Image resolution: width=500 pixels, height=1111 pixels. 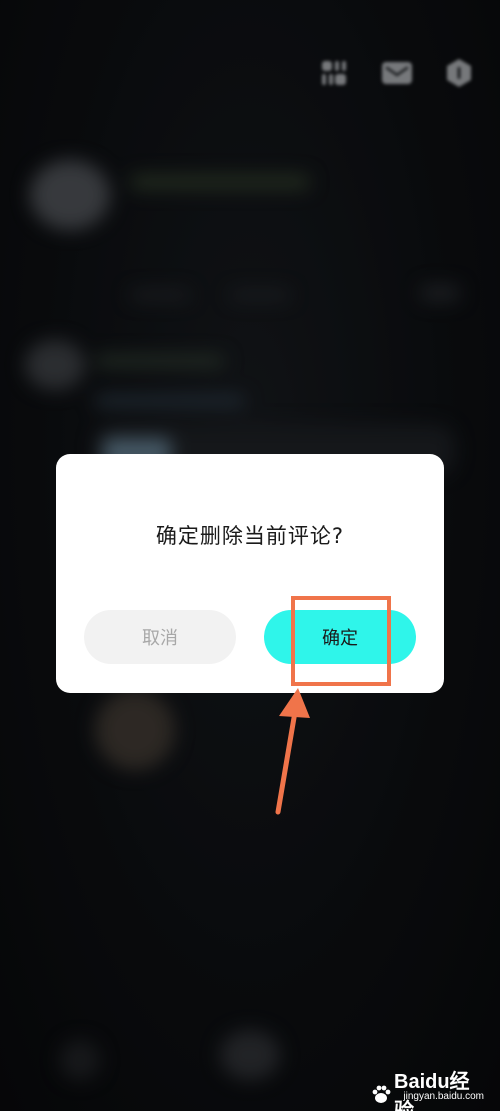 What do you see at coordinates (160, 637) in the screenshot?
I see `cancel-button: 取消` at bounding box center [160, 637].